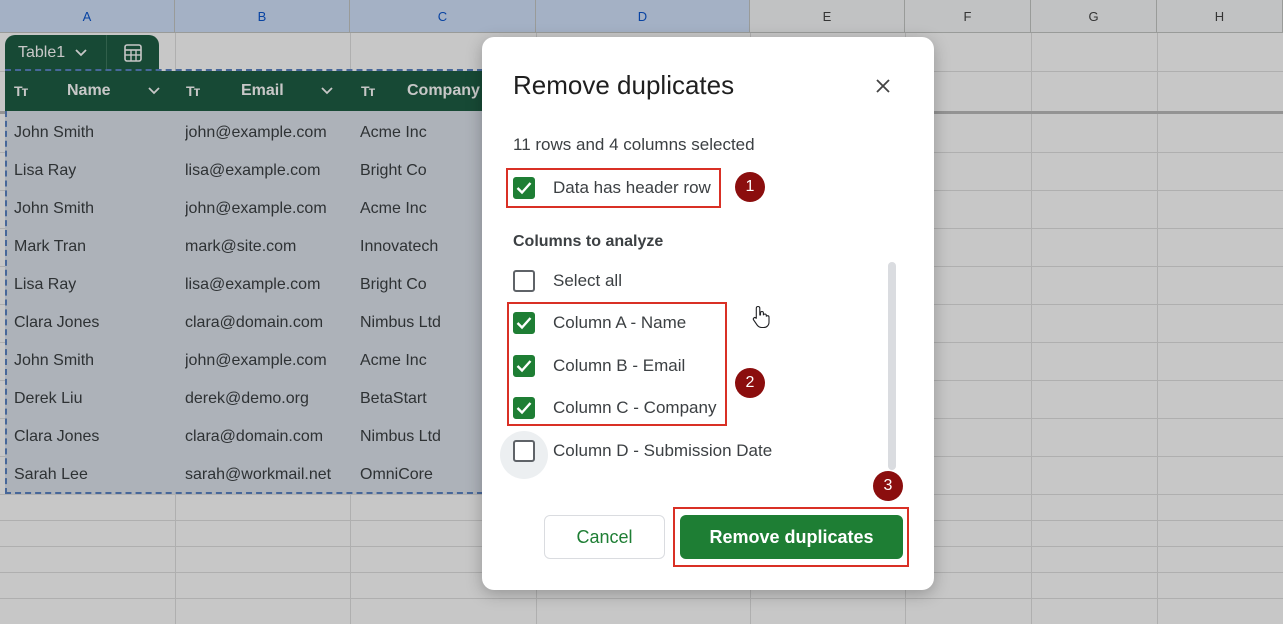 The image size is (1283, 624). What do you see at coordinates (588, 241) in the screenshot?
I see `columns-section-title: Columns to analyze` at bounding box center [588, 241].